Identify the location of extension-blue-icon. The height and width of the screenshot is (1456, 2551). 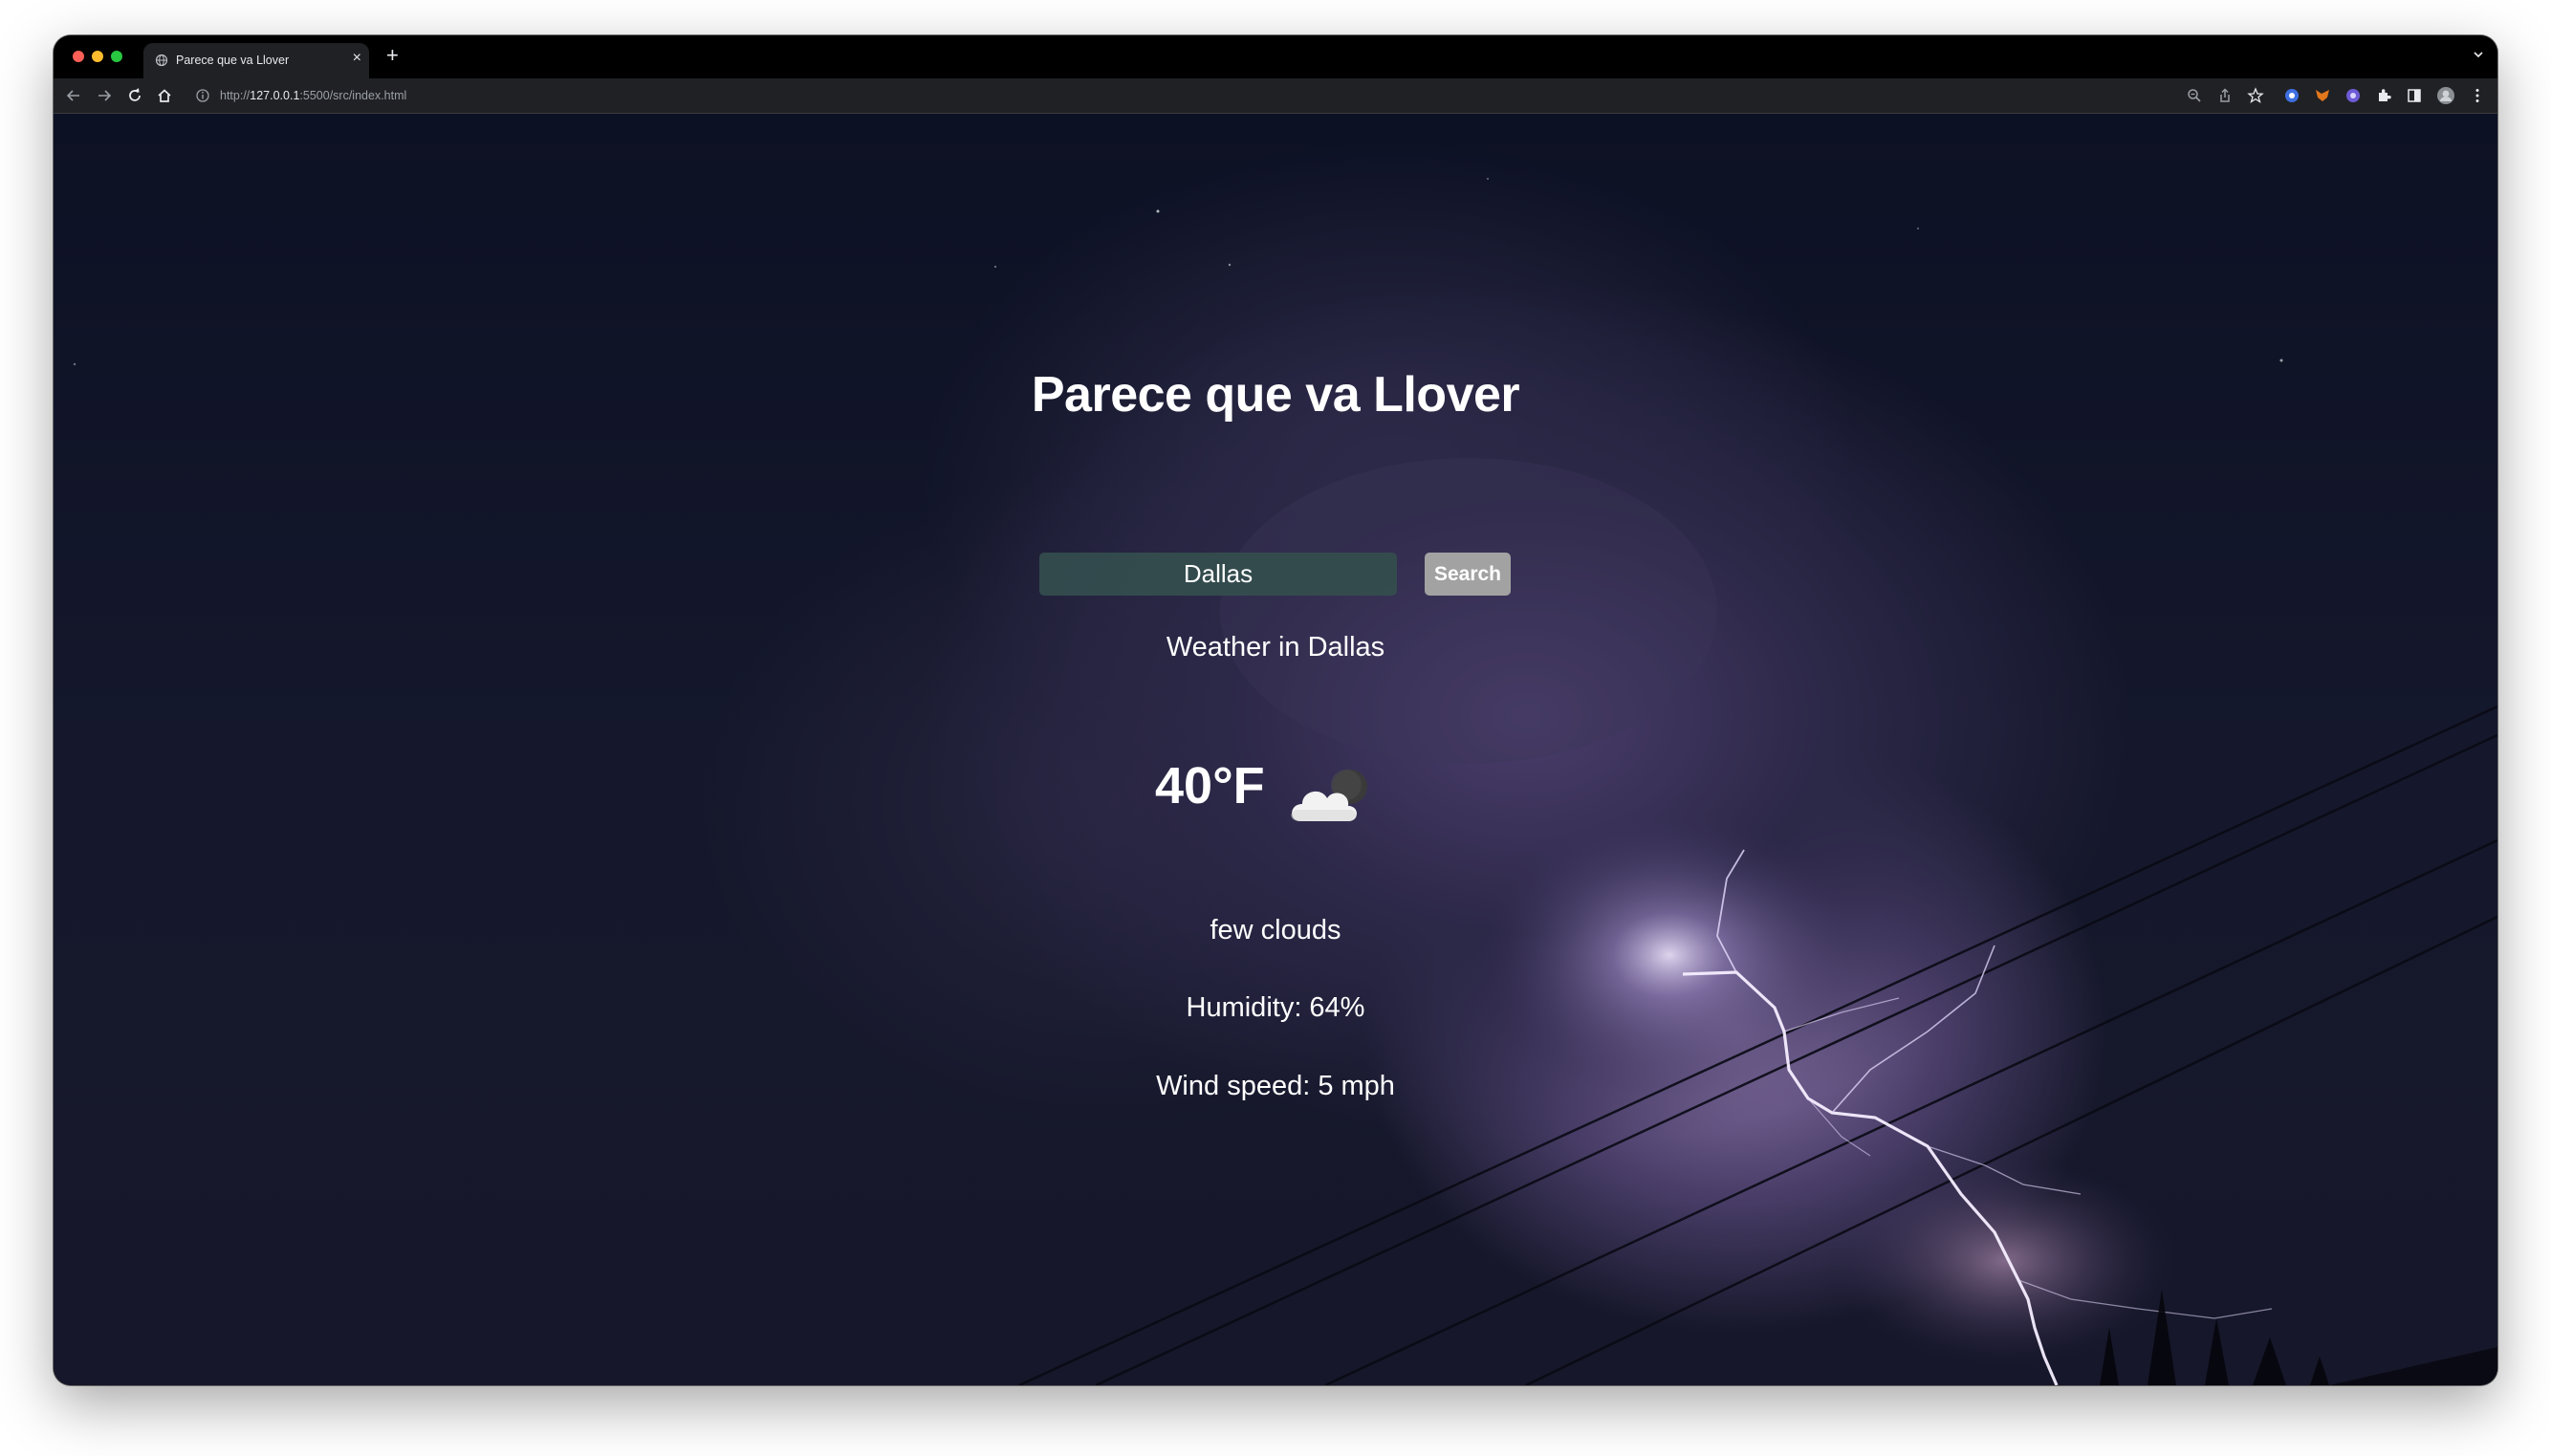
(2291, 95).